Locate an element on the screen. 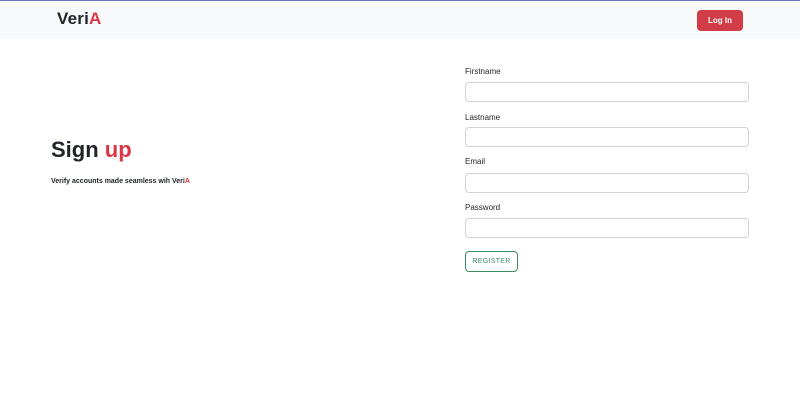  subtitle-prefix: Verify accounts made seamless wih Veri is located at coordinates (118, 181).